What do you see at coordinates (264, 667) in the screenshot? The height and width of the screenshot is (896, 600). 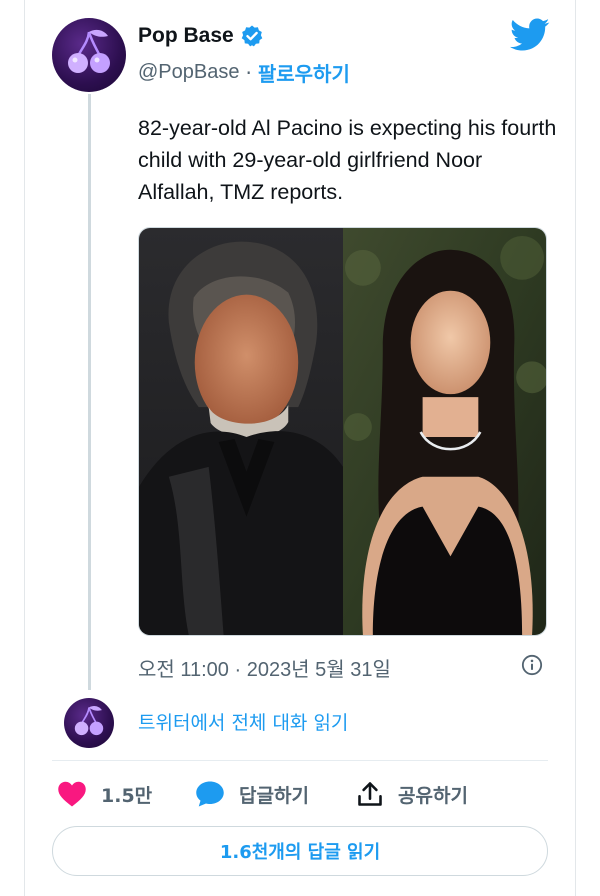 I see `tweet-timestamp: 오전 11:00 · 2023년 5월 31일` at bounding box center [264, 667].